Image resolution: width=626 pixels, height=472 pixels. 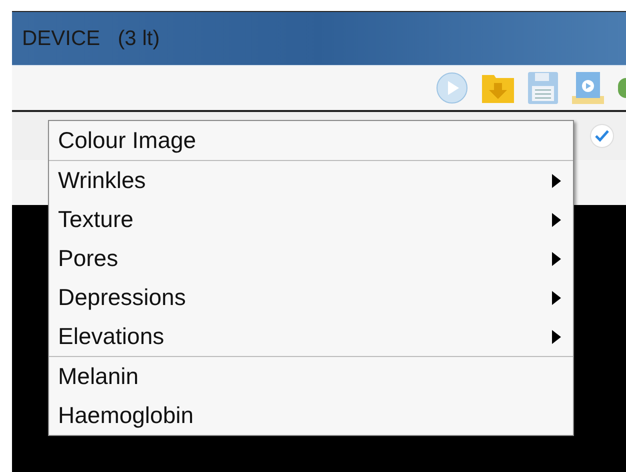 What do you see at coordinates (311, 336) in the screenshot?
I see `menu-item: Elevations` at bounding box center [311, 336].